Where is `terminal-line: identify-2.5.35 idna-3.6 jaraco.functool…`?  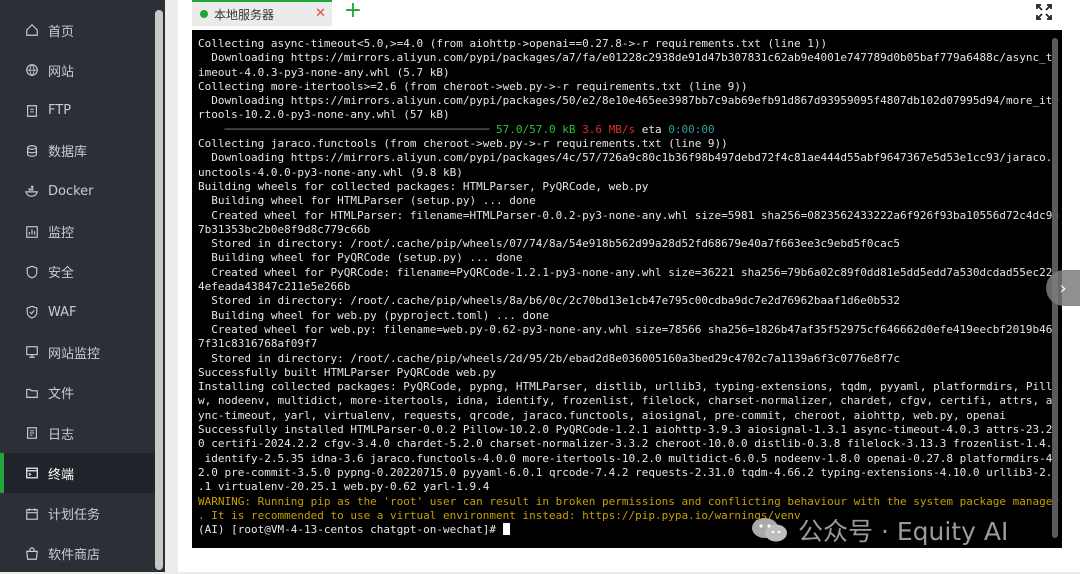
terminal-line: identify-2.5.35 idna-3.6 jaraco.functool… is located at coordinates (628, 459).